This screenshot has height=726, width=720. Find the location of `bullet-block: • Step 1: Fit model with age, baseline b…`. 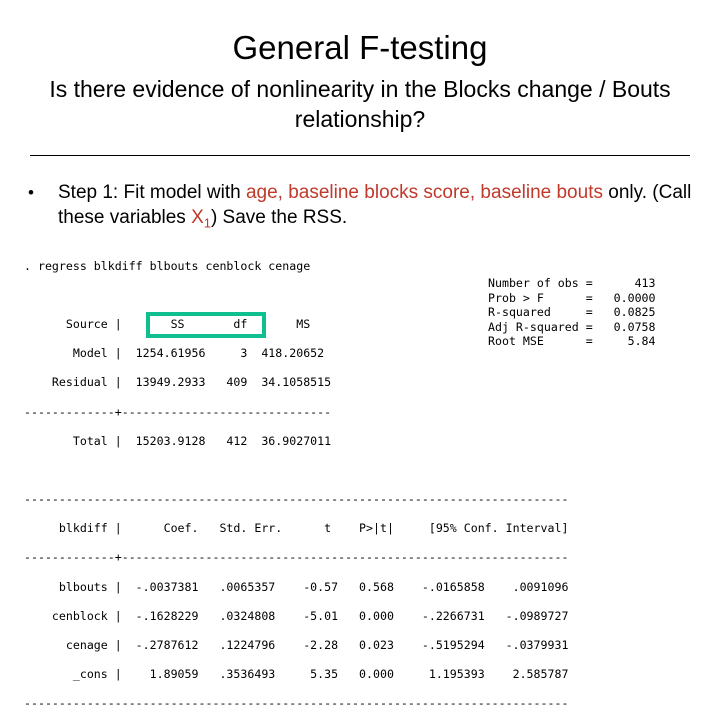

bullet-block: • Step 1: Fit model with age, baseline b… is located at coordinates (364, 208).